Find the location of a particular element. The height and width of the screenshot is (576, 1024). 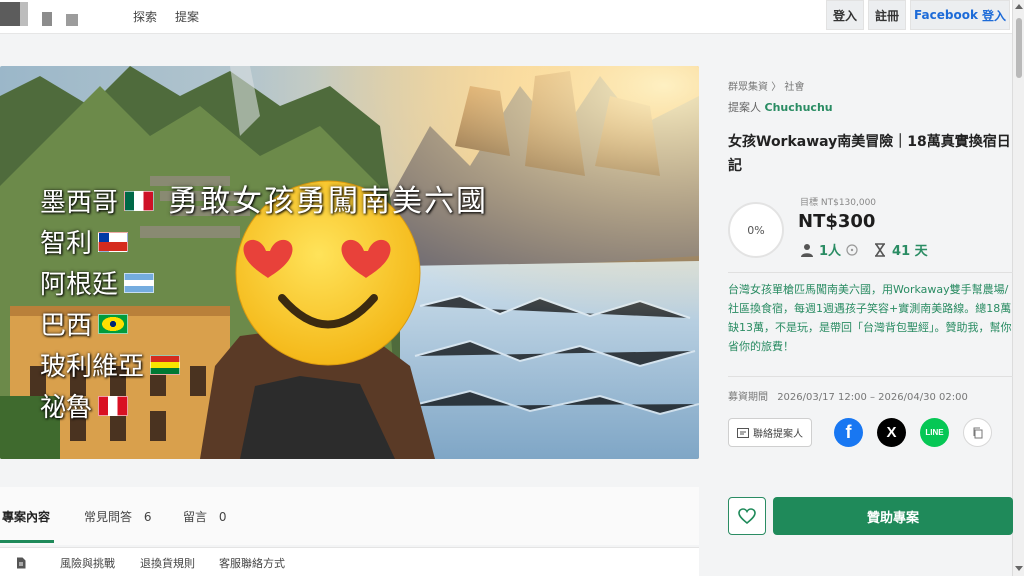

top-navigation-bar: 探索 提案 登入 註冊 Facebook 登入 is located at coordinates (512, 17).